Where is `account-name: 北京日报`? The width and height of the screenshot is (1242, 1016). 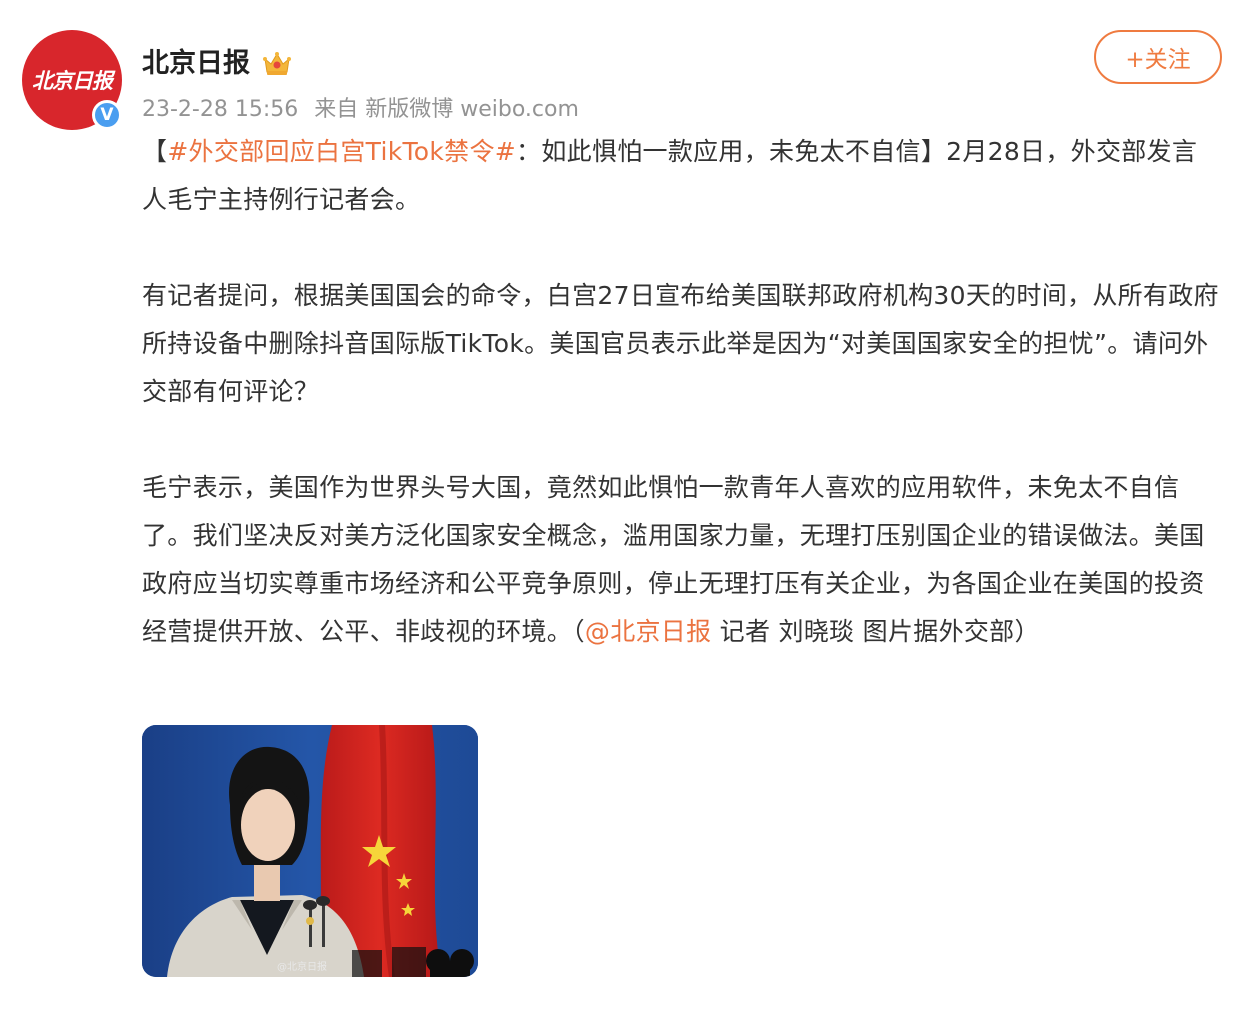
account-name: 北京日报 is located at coordinates (196, 64).